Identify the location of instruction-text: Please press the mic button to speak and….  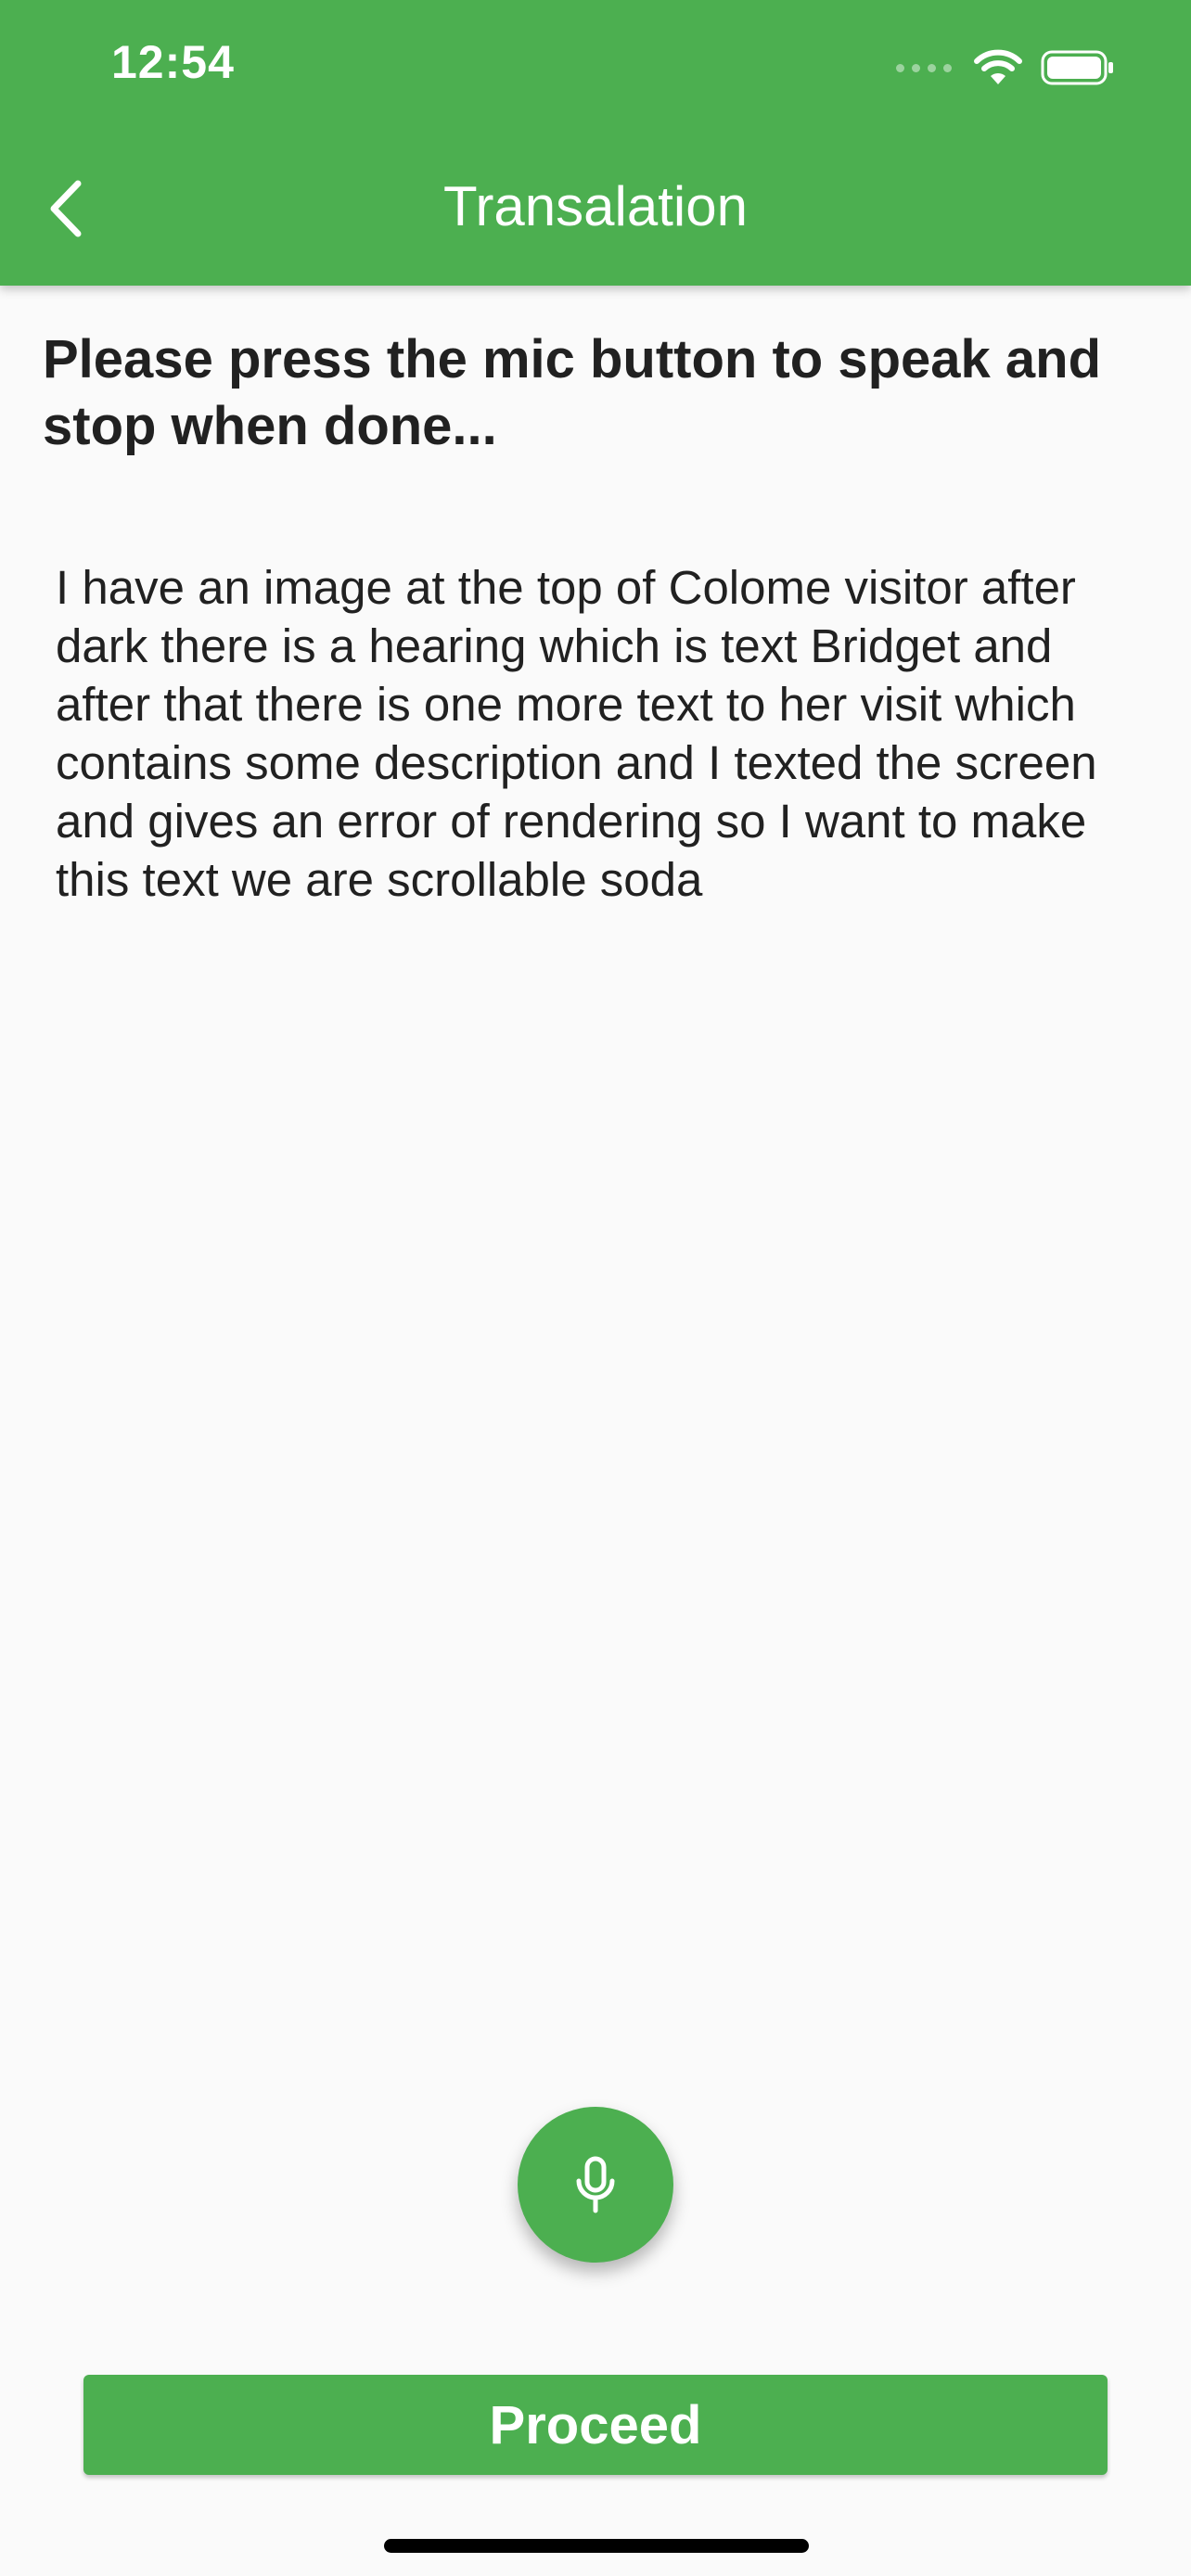
(572, 393).